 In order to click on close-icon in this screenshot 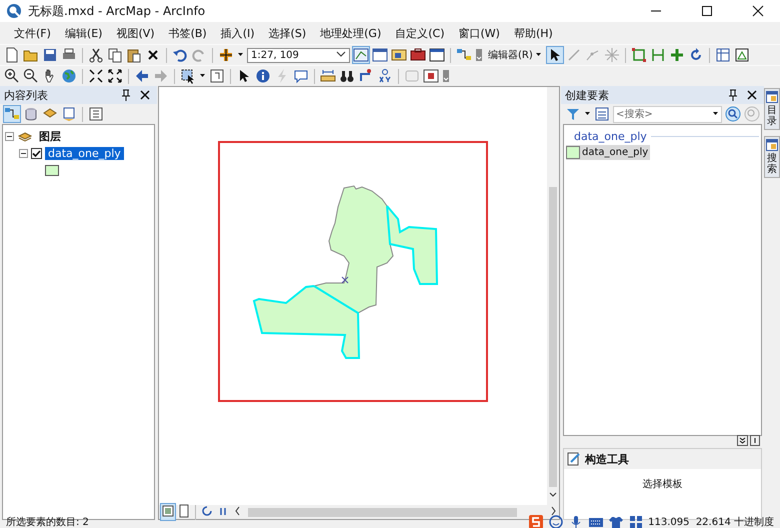, I will do `click(758, 11)`.